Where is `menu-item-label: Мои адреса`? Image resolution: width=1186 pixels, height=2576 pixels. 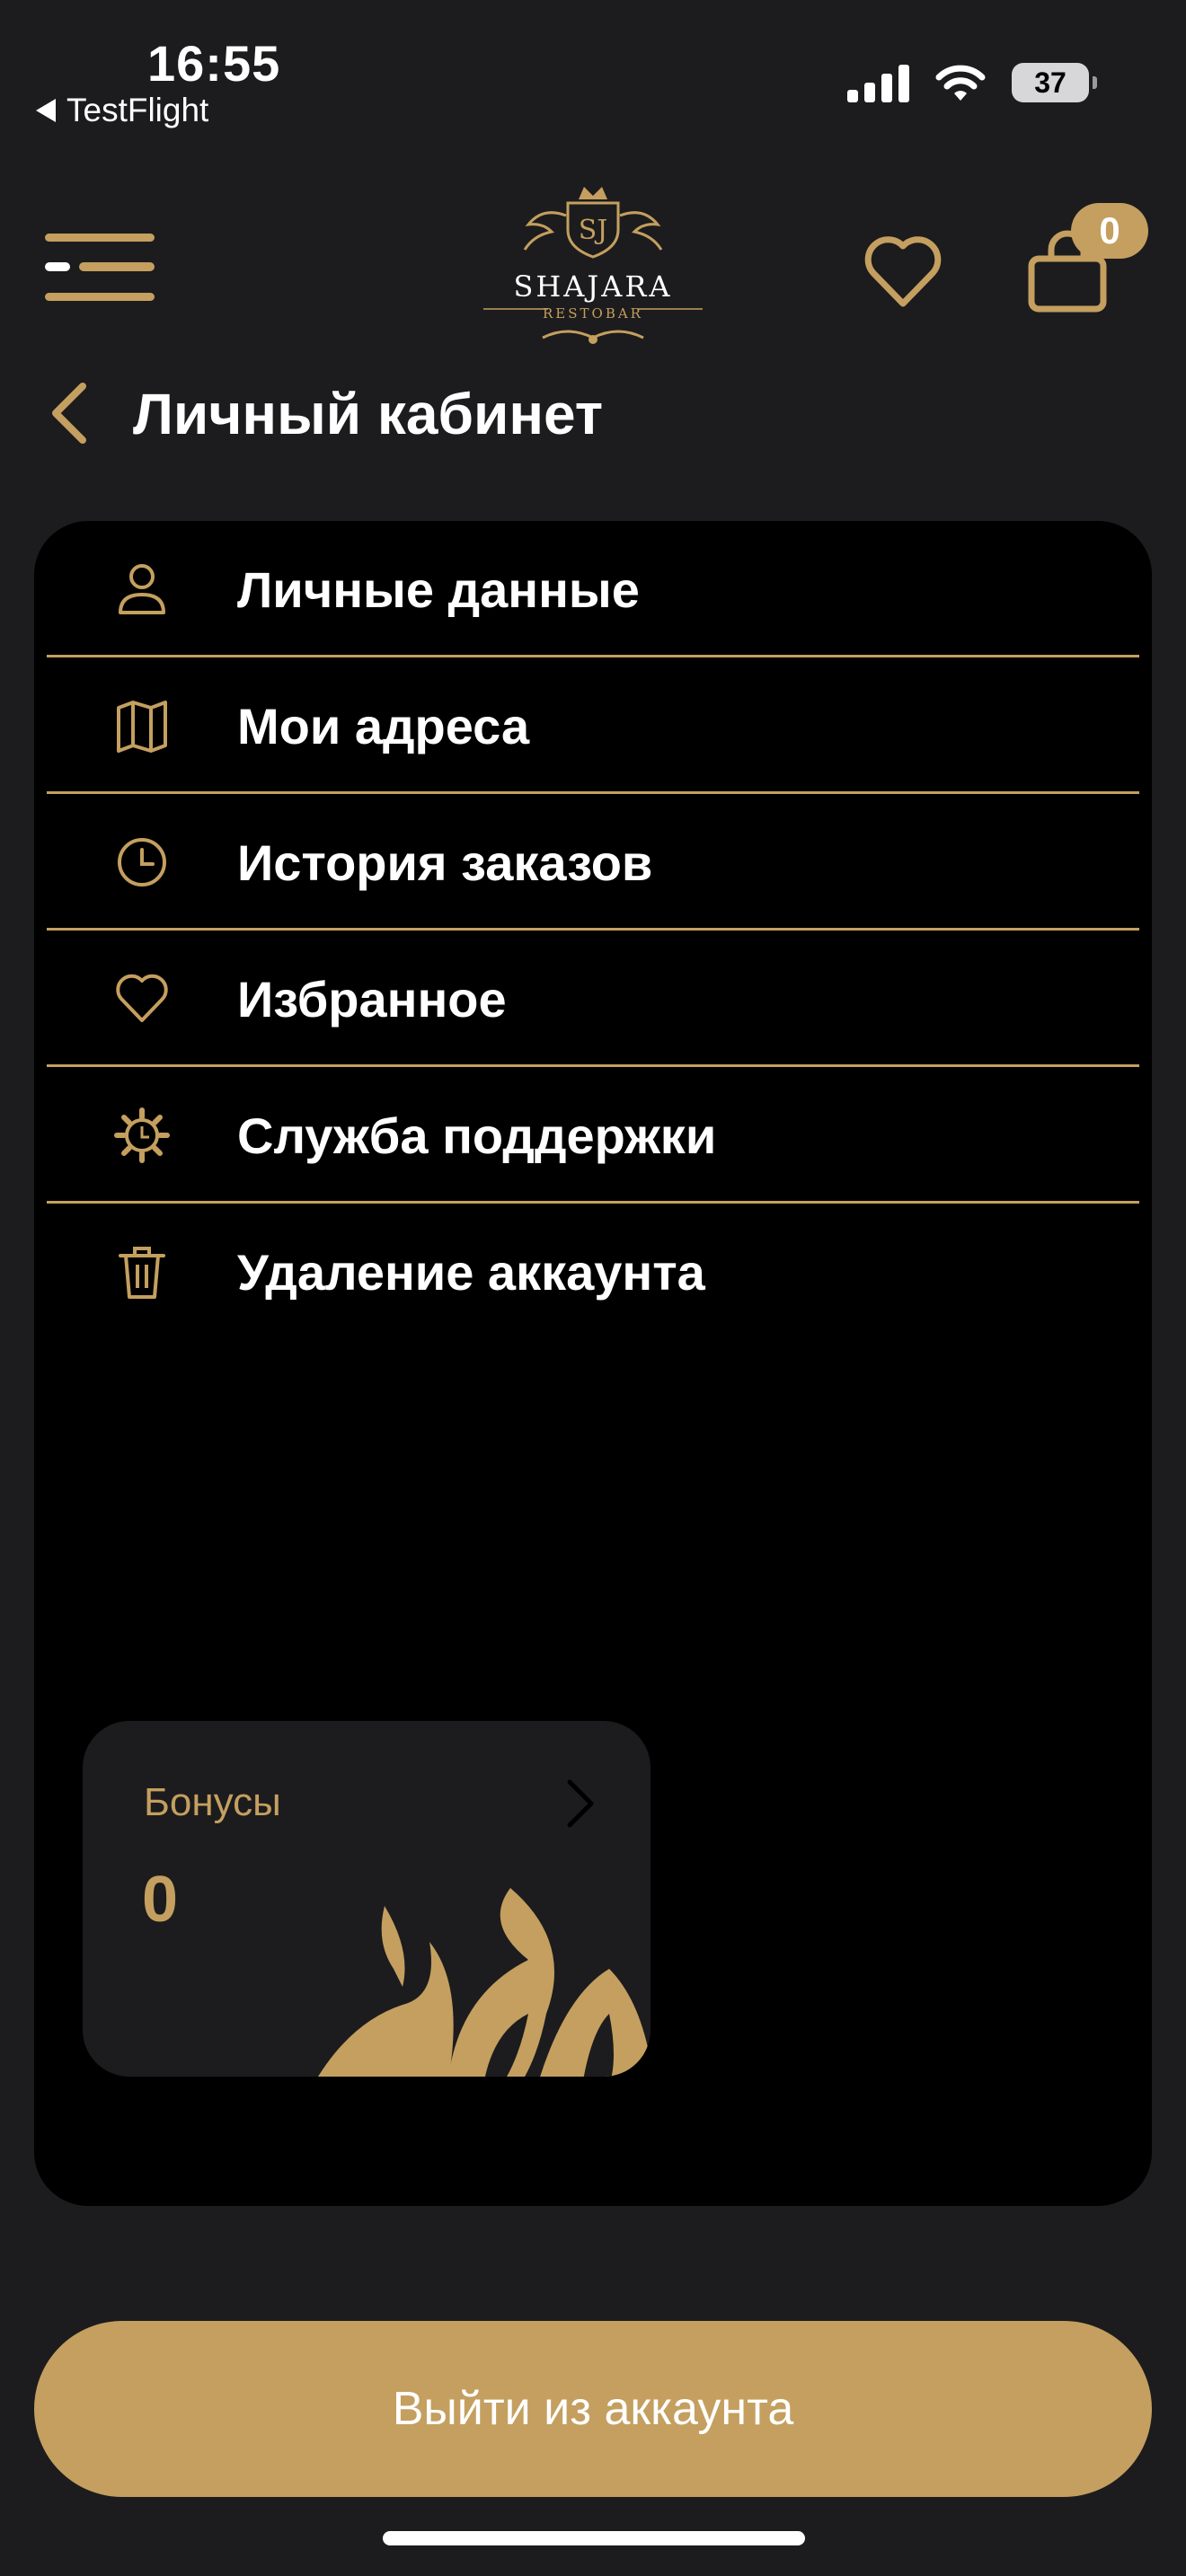 menu-item-label: Мои адреса is located at coordinates (383, 725).